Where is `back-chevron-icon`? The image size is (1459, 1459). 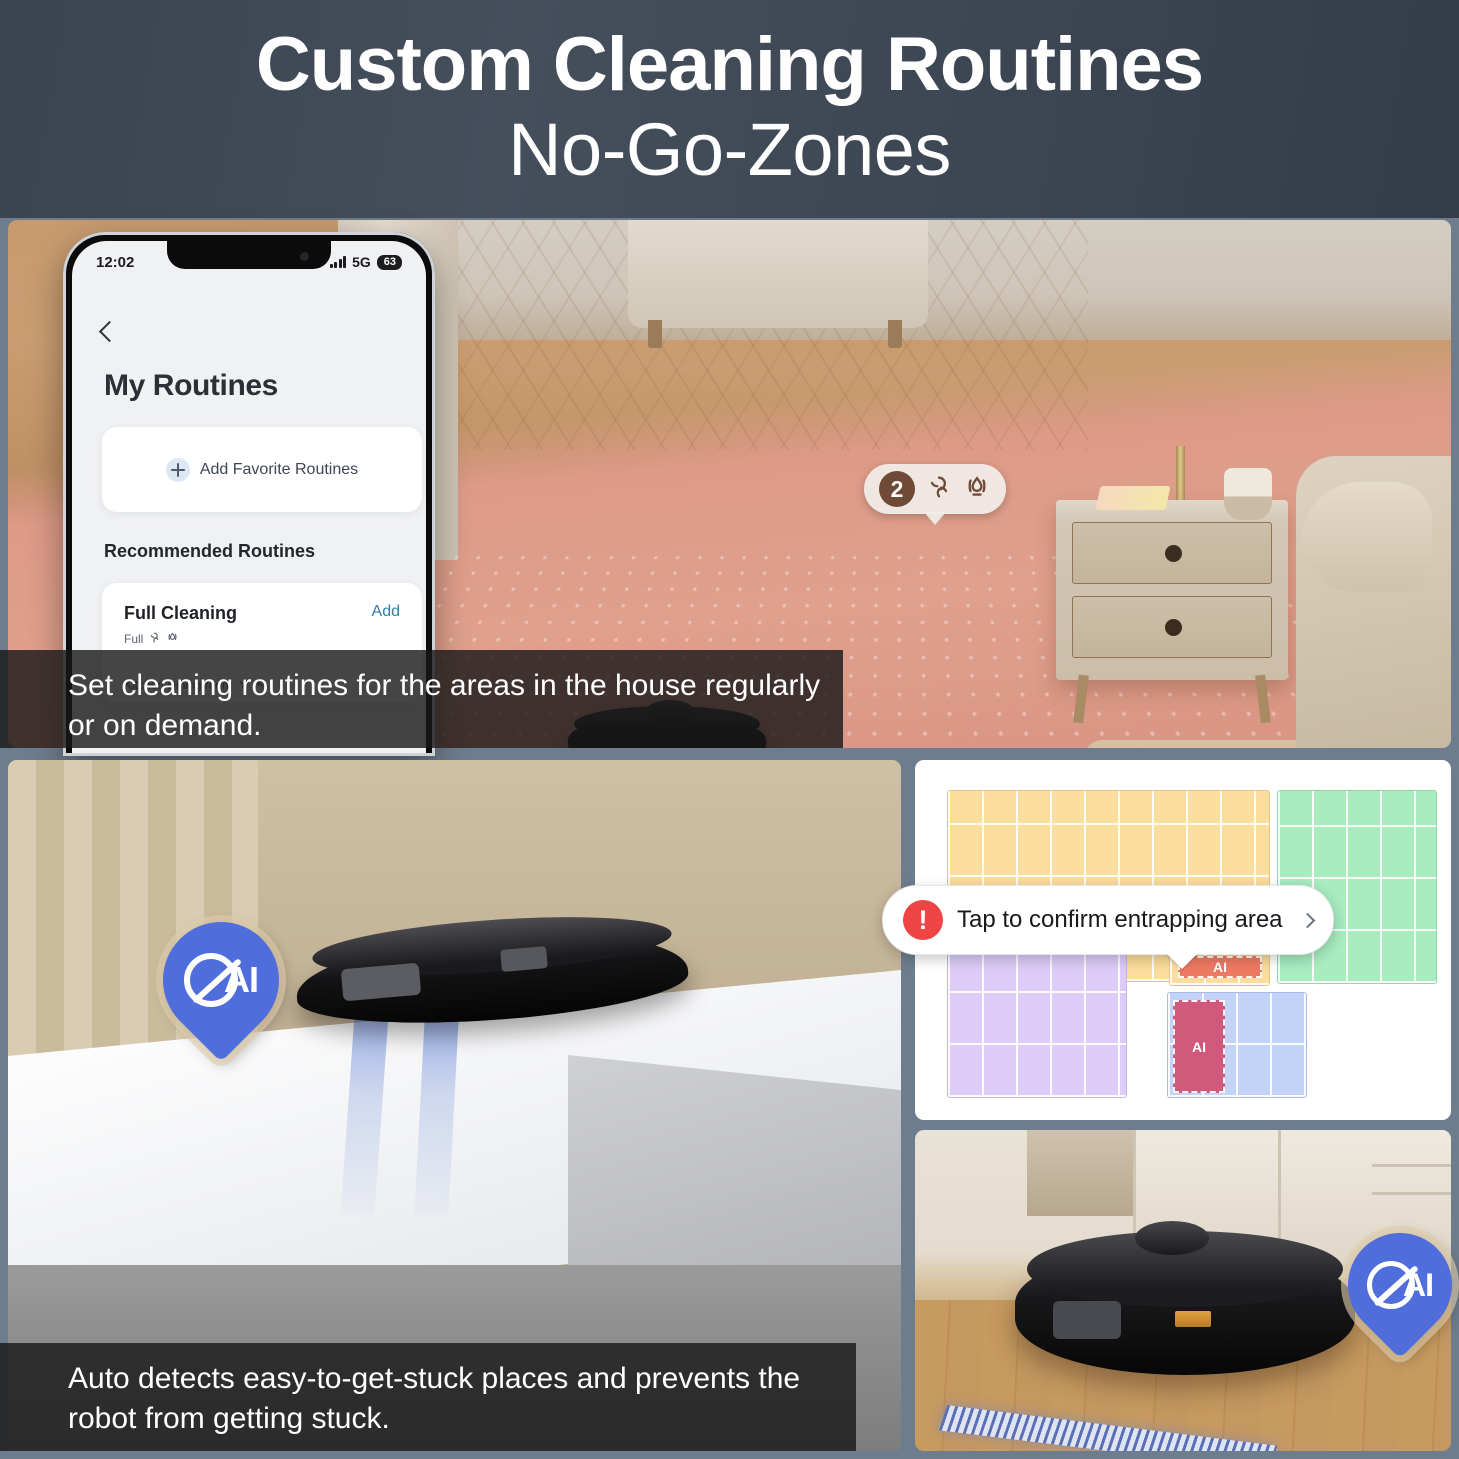
back-chevron-icon is located at coordinates (109, 331).